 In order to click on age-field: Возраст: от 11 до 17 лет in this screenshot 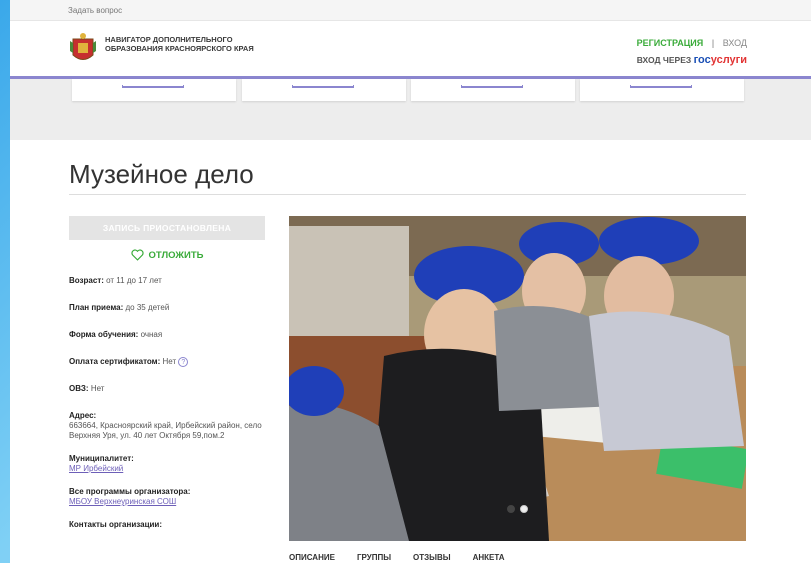, I will do `click(167, 281)`.